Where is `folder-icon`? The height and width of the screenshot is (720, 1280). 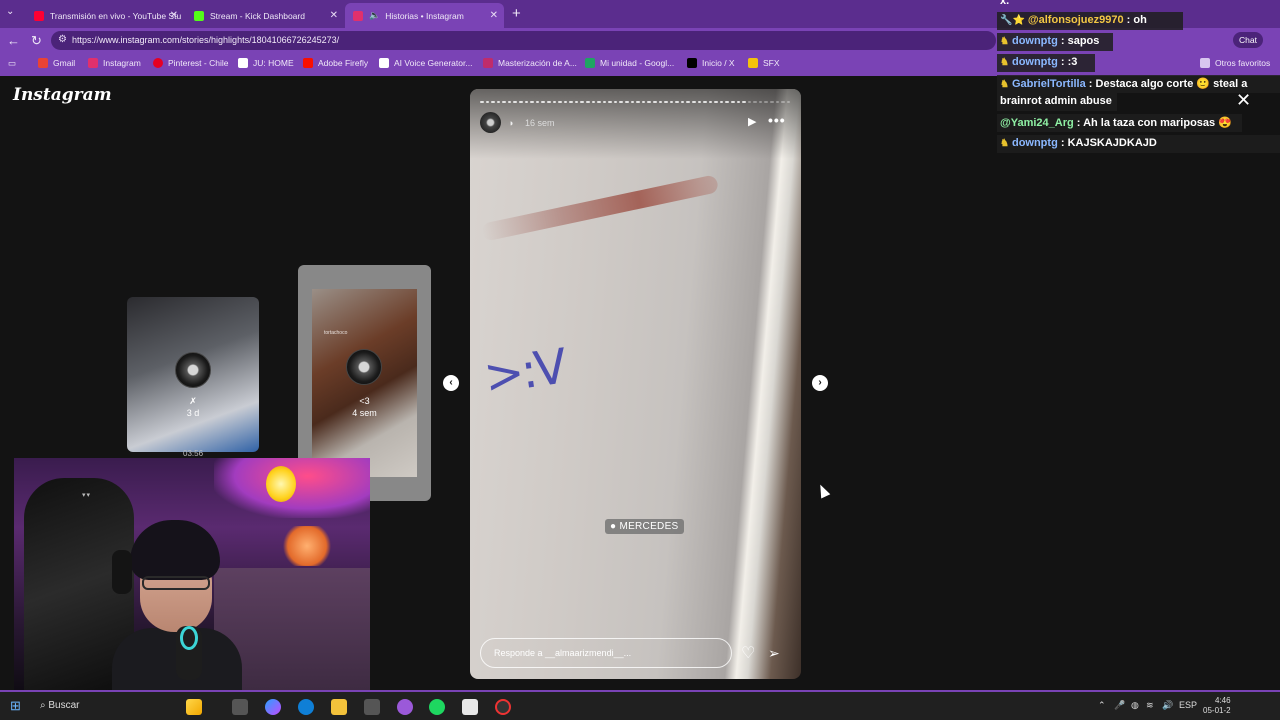
folder-icon is located at coordinates (753, 63).